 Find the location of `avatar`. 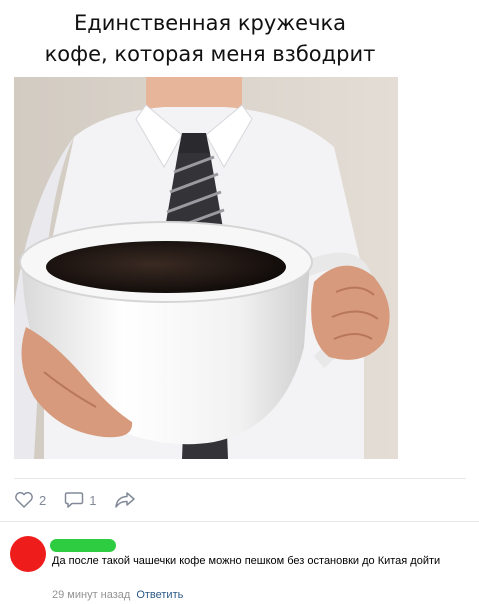

avatar is located at coordinates (28, 554).